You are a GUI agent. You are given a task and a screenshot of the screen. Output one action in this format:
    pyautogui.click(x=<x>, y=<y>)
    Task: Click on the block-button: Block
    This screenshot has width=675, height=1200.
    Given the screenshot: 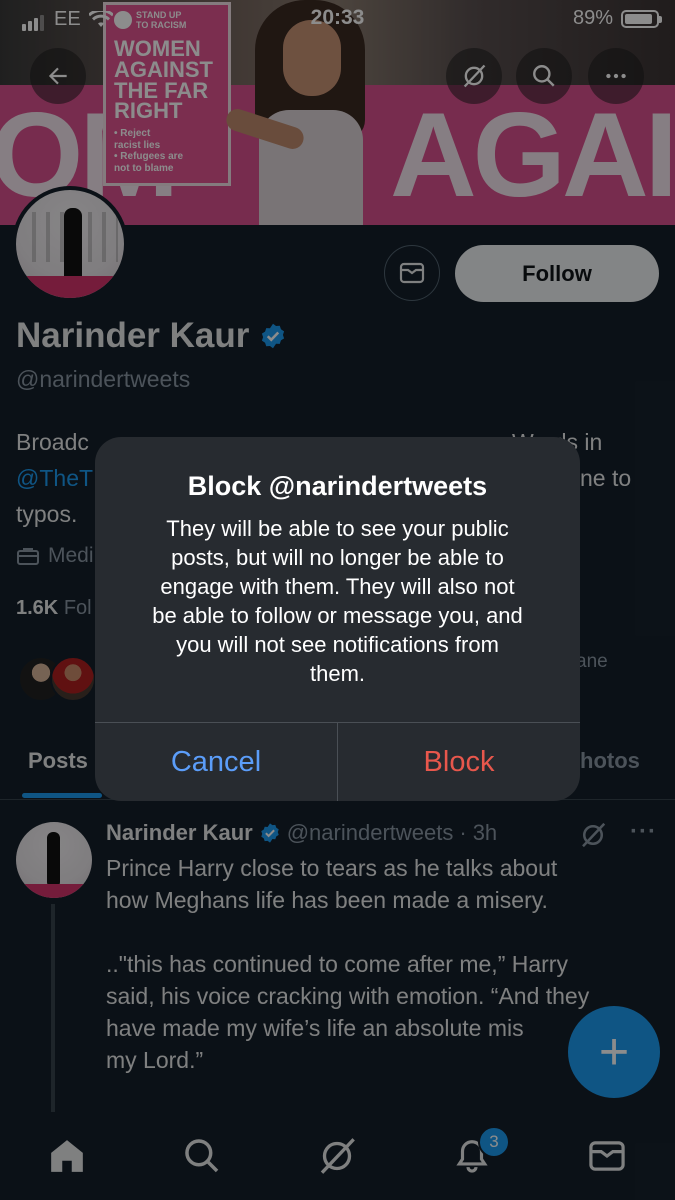 What is the action you would take?
    pyautogui.click(x=459, y=762)
    